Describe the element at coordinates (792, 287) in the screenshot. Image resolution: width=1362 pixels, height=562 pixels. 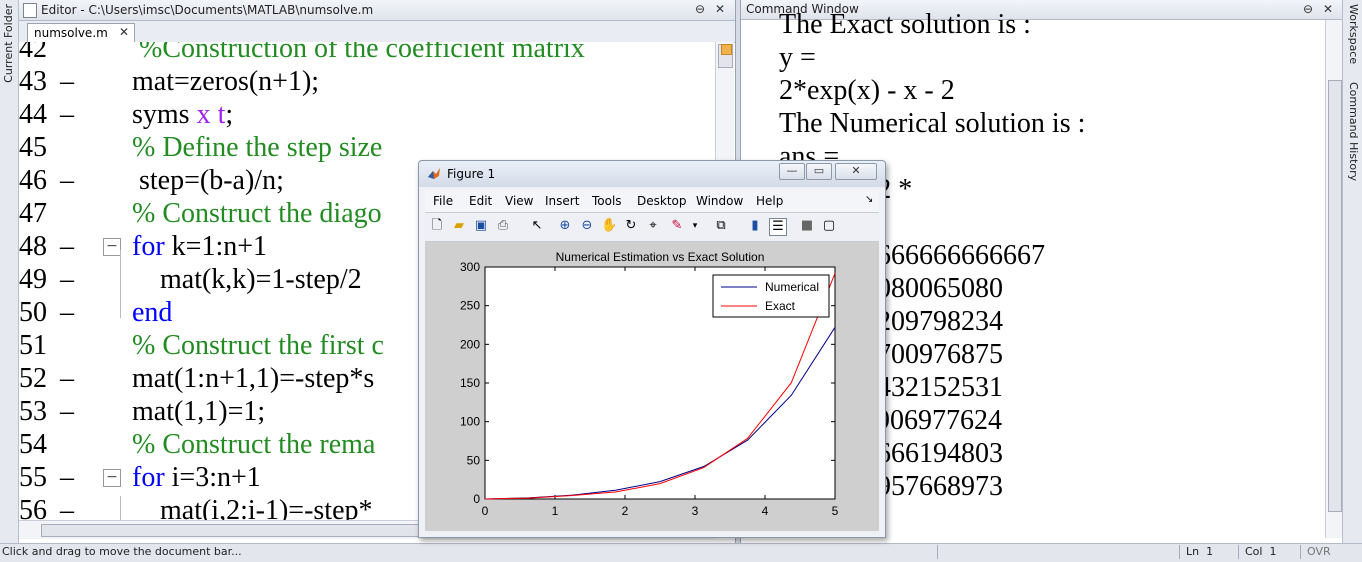
I see `legend-label: Numerical` at that location.